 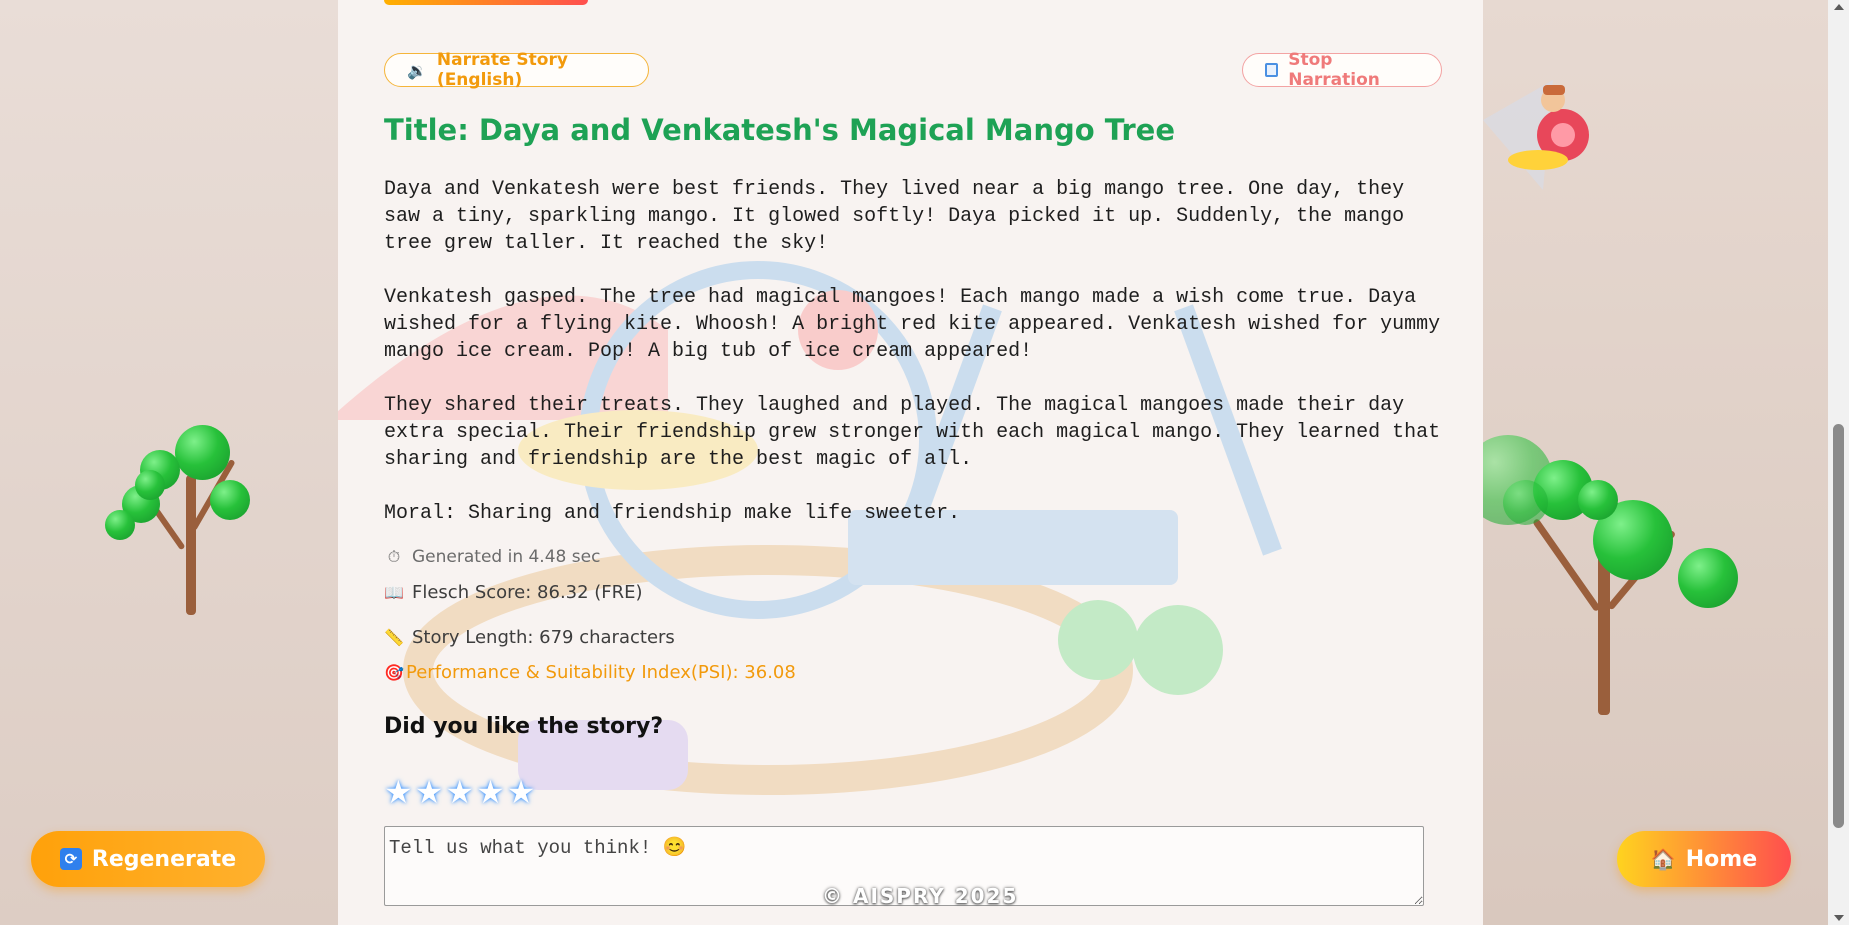 What do you see at coordinates (1543, 130) in the screenshot?
I see `plane-toy-illustration` at bounding box center [1543, 130].